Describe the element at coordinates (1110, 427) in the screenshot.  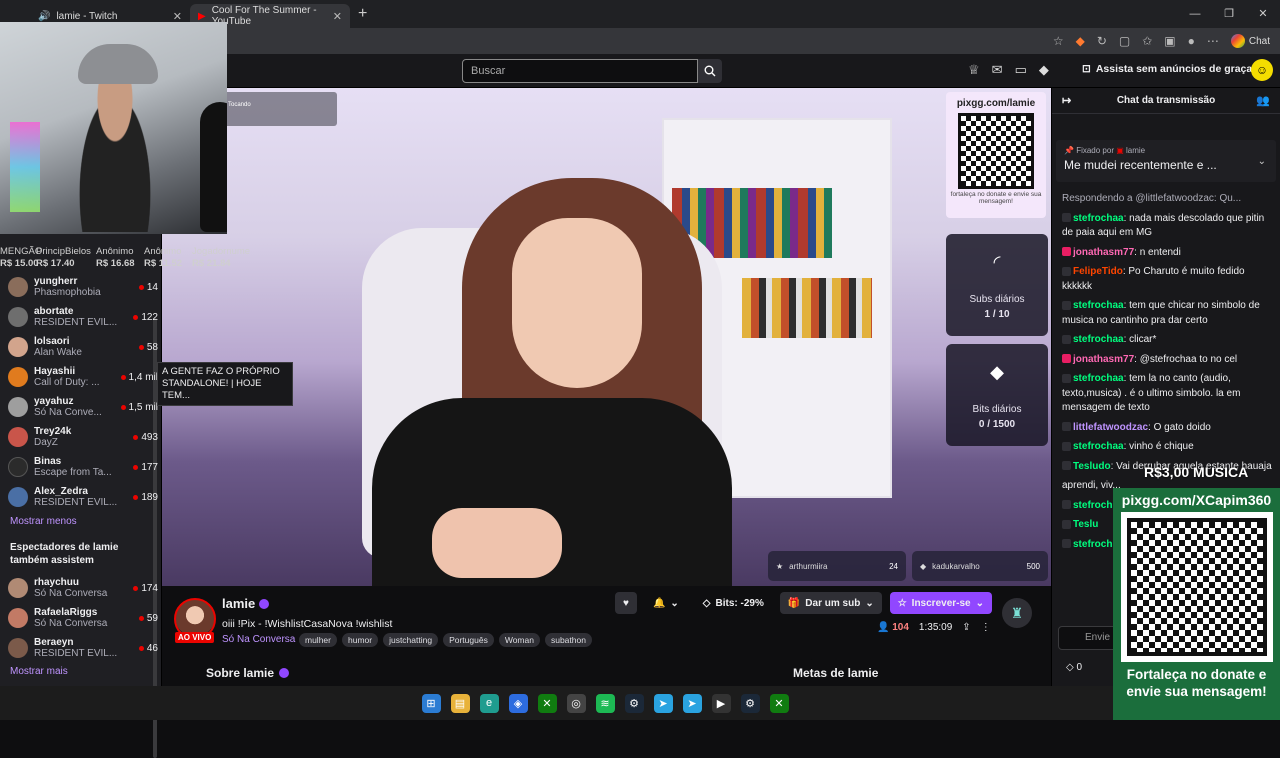
I see `chat-username: littlefatwoodzac` at that location.